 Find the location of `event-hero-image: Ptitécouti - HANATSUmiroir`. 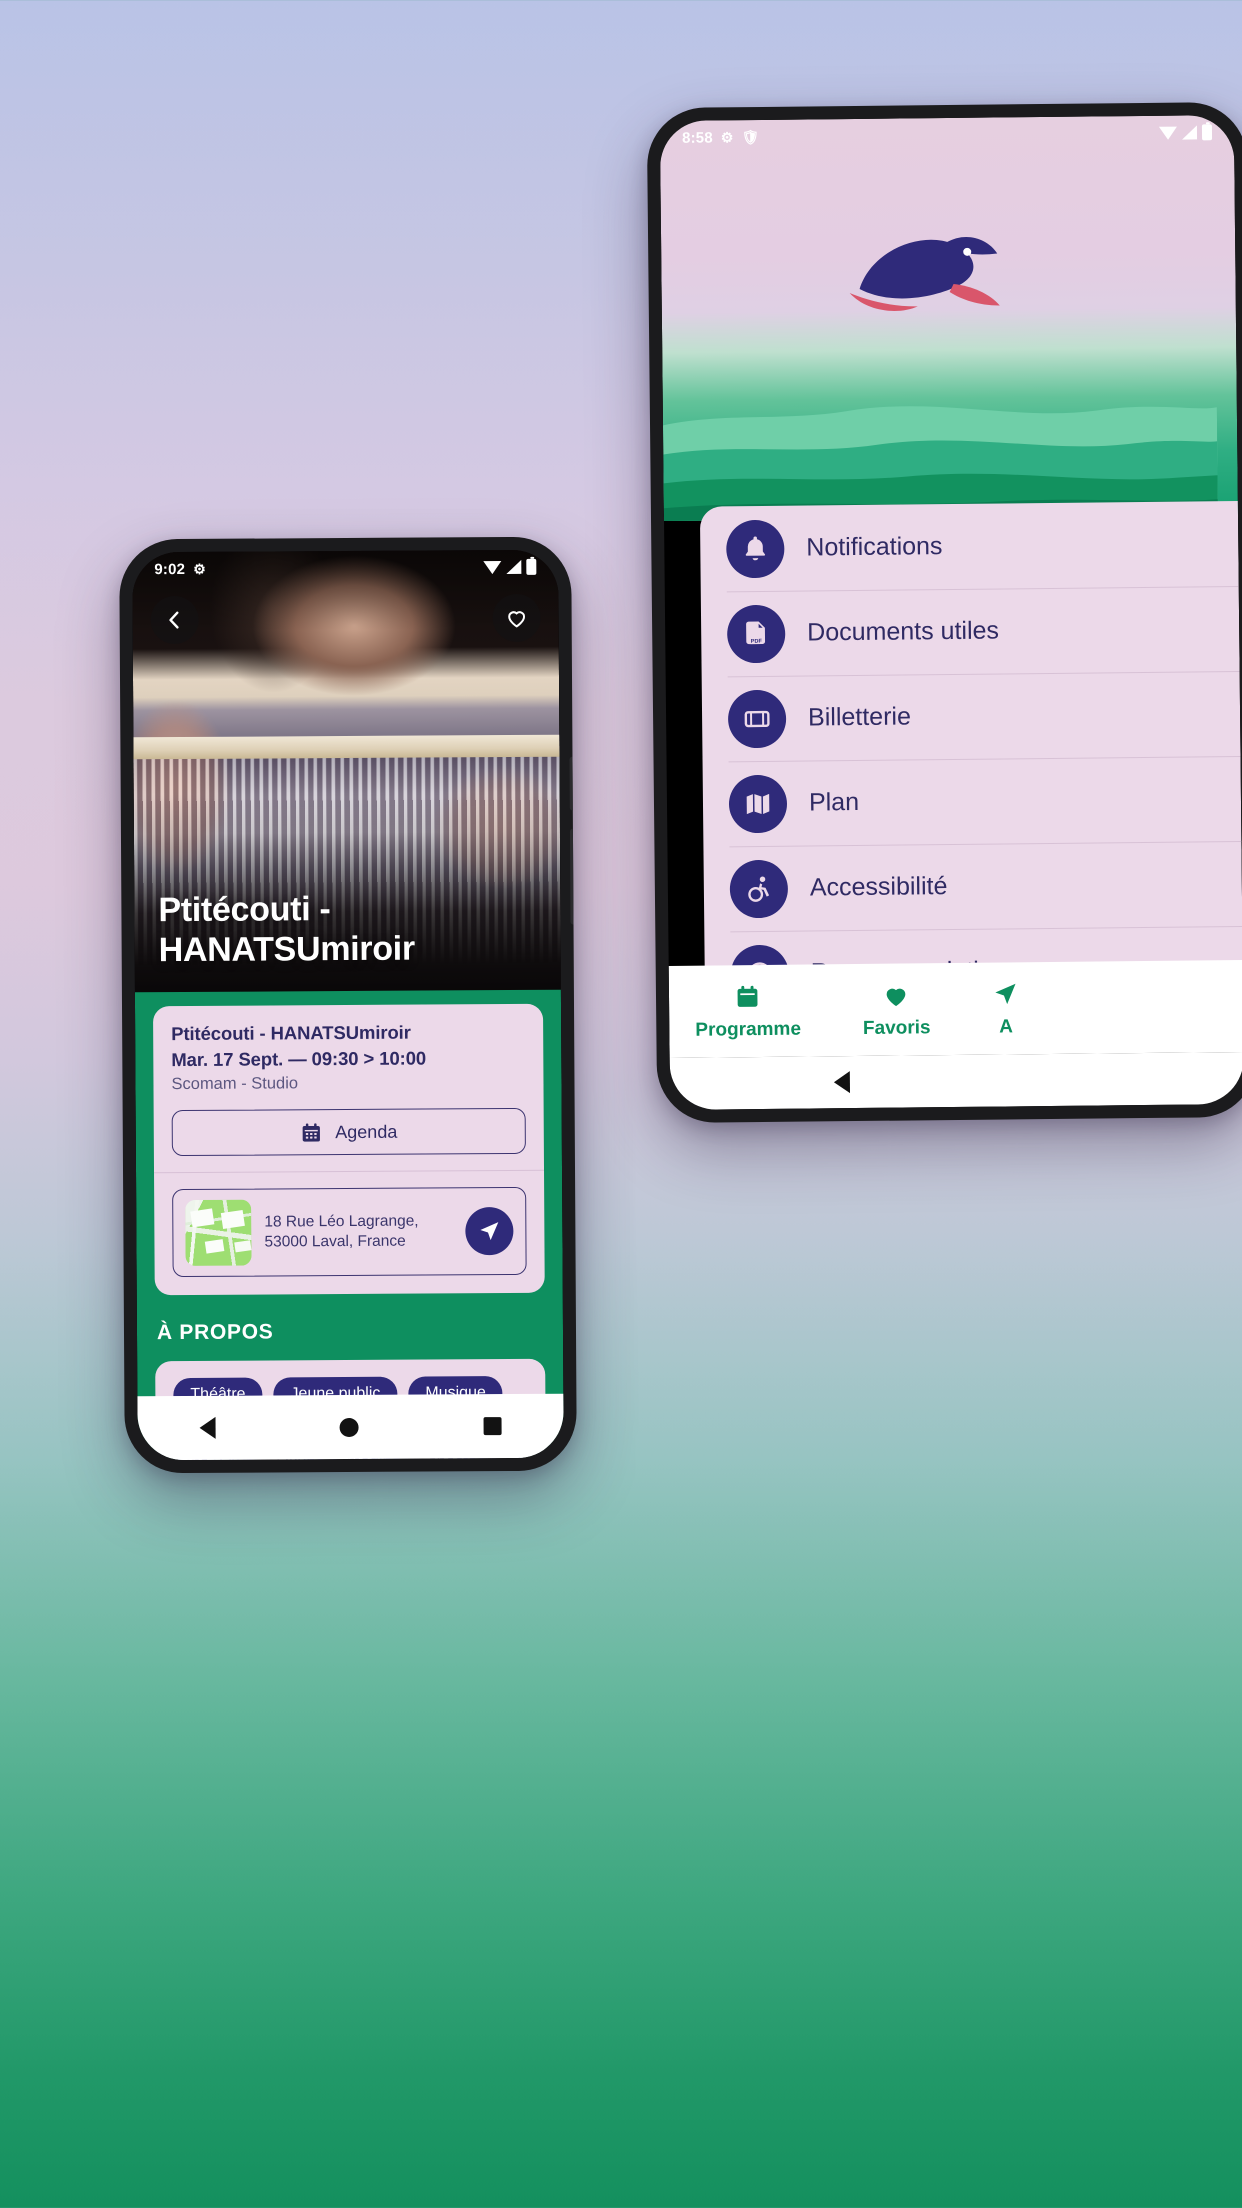

event-hero-image: Ptitécouti - HANATSUmiroir is located at coordinates (346, 771).